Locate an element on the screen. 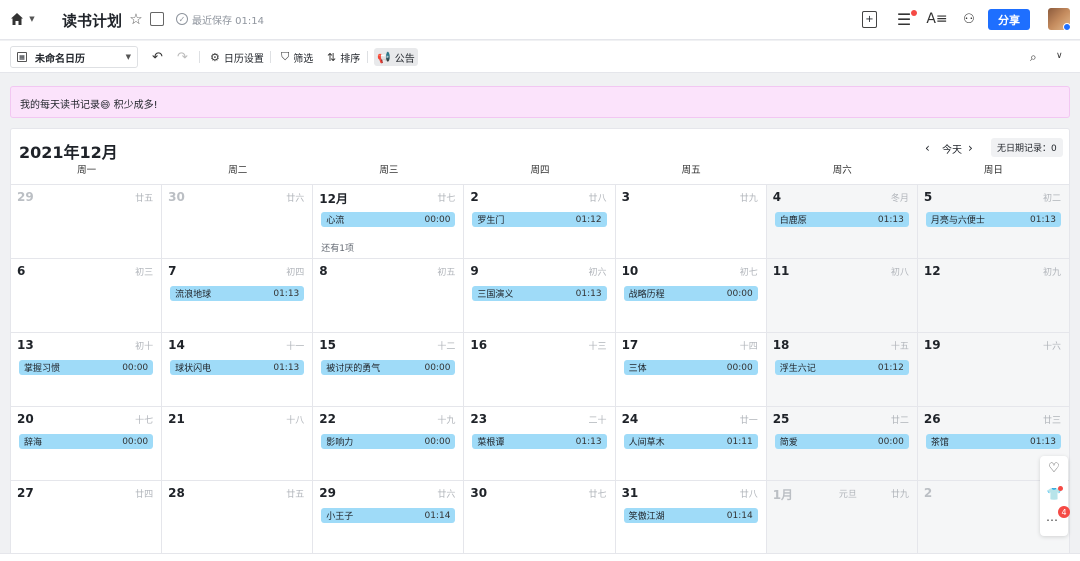  lunar-date: 十九 is located at coordinates (446, 421).